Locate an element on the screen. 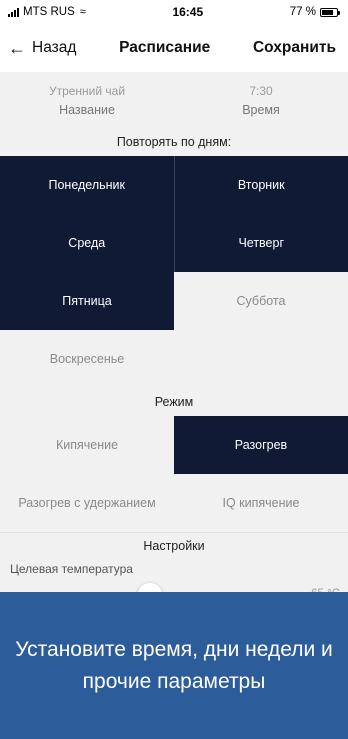 This screenshot has width=348, height=739. days-row: Пятница Суббота is located at coordinates (174, 301).